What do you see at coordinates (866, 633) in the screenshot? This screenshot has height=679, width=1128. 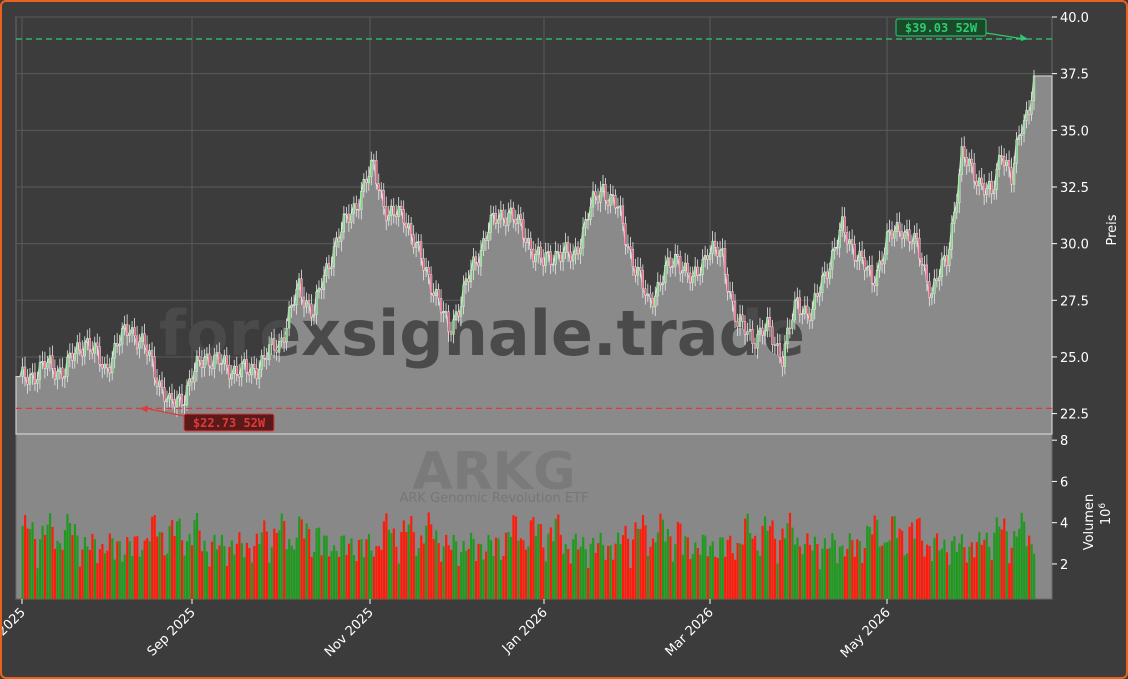 I see `date-tick-label: May 2026` at bounding box center [866, 633].